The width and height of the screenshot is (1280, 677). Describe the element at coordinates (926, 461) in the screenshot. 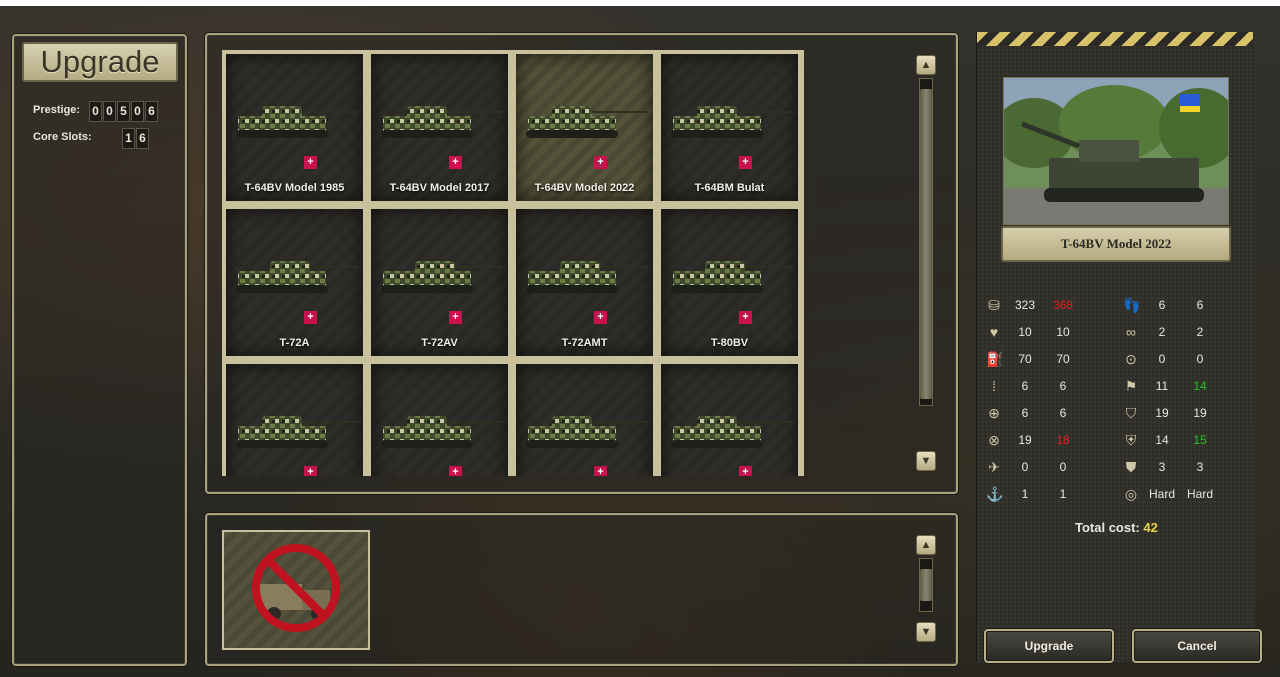

I see `scroll-down-button: ▼` at that location.